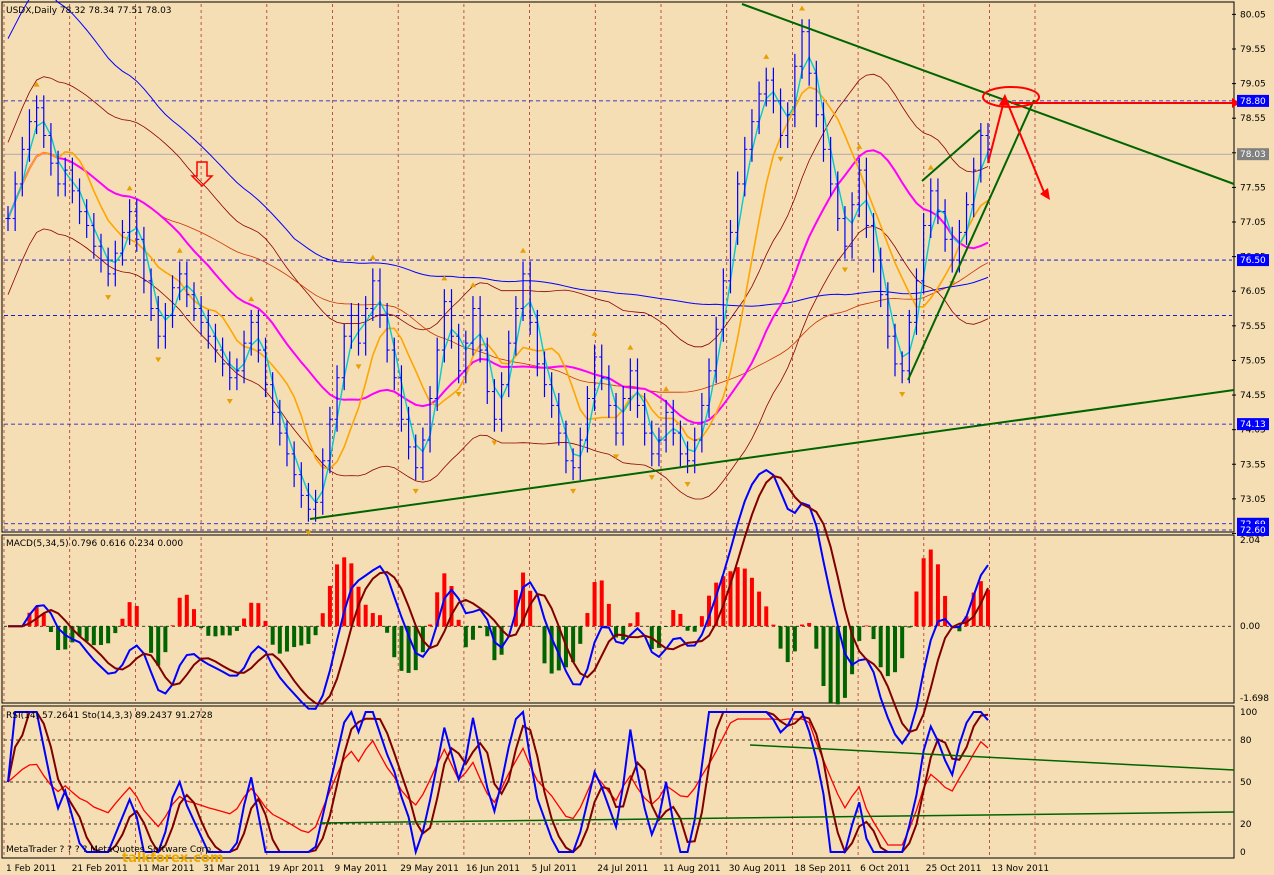 The height and width of the screenshot is (875, 1274). What do you see at coordinates (1253, 223) in the screenshot?
I see `price-tick-label: 77.05` at bounding box center [1253, 223].